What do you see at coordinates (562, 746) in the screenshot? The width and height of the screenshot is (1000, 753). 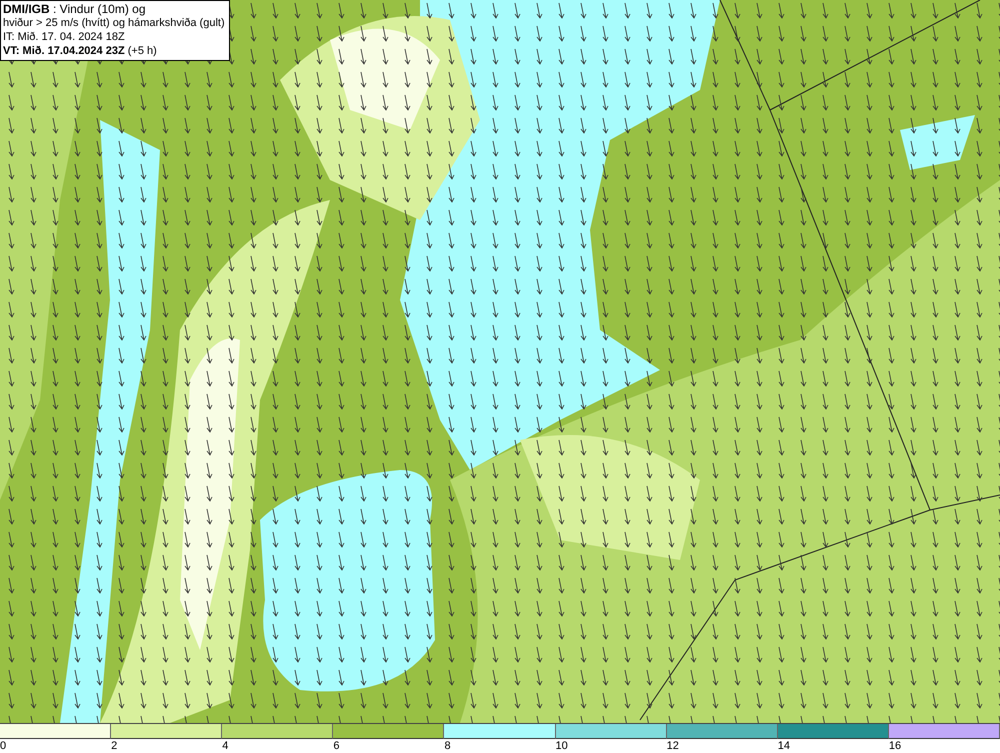 I see `legend-tick-label: 10` at bounding box center [562, 746].